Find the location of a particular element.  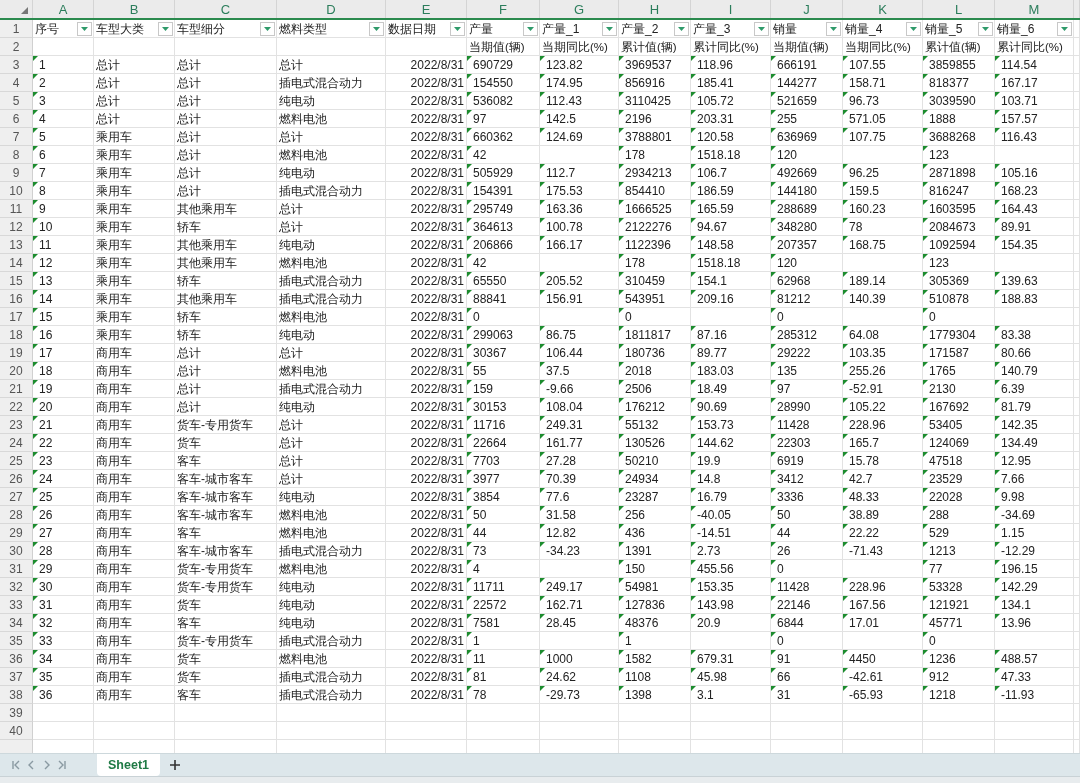

table-cell: 2022/8/31 is located at coordinates (437, 208).